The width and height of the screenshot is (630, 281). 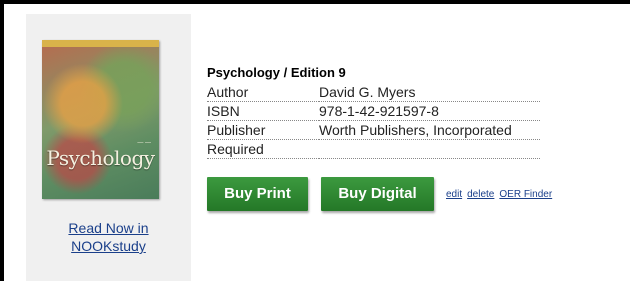 What do you see at coordinates (100, 119) in the screenshot?
I see `book-cover-image: — — Psychology` at bounding box center [100, 119].